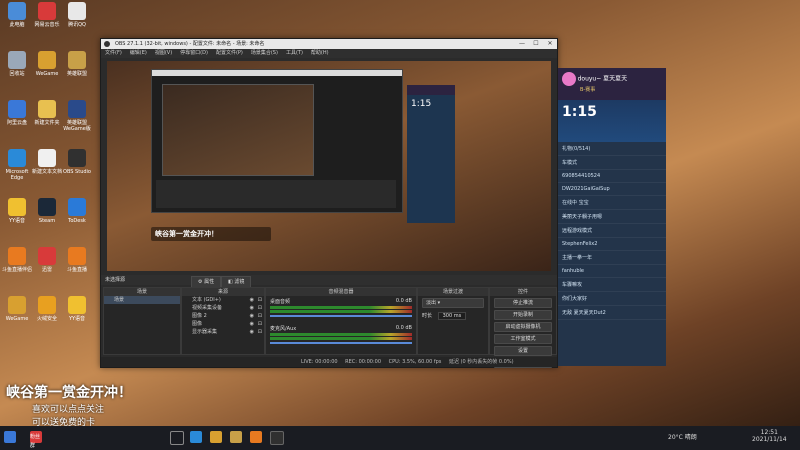  What do you see at coordinates (523, 351) in the screenshot?
I see `control-button: 设置` at bounding box center [523, 351].